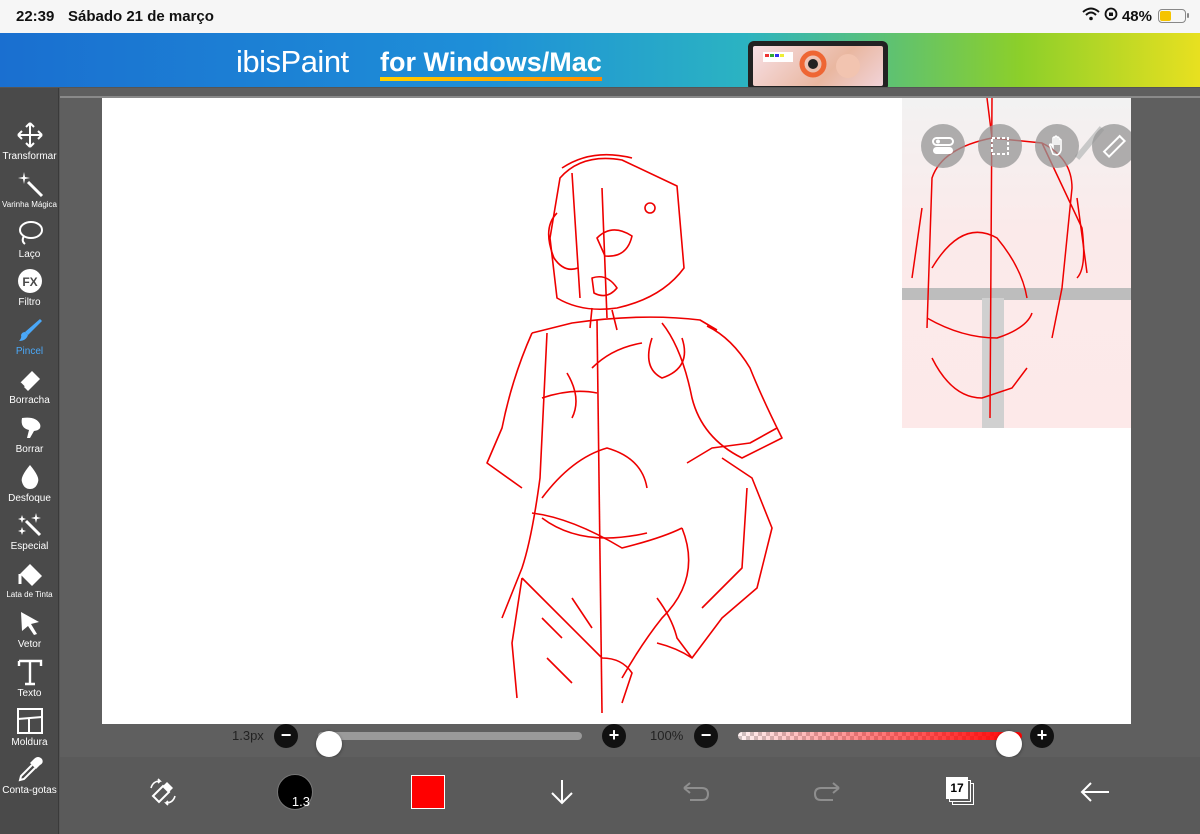 The width and height of the screenshot is (1200, 834). I want to click on brush-size-badge: 1.3, so click(300, 801).